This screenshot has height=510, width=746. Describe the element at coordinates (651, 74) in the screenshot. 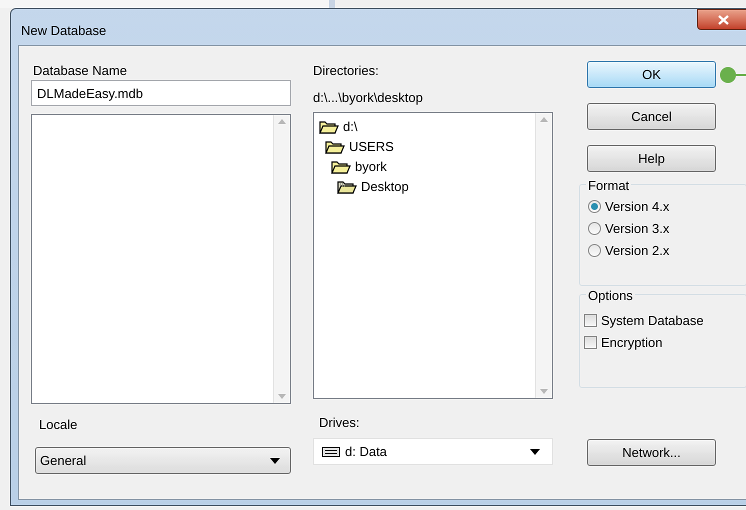

I see `dialog-button: OK` at that location.